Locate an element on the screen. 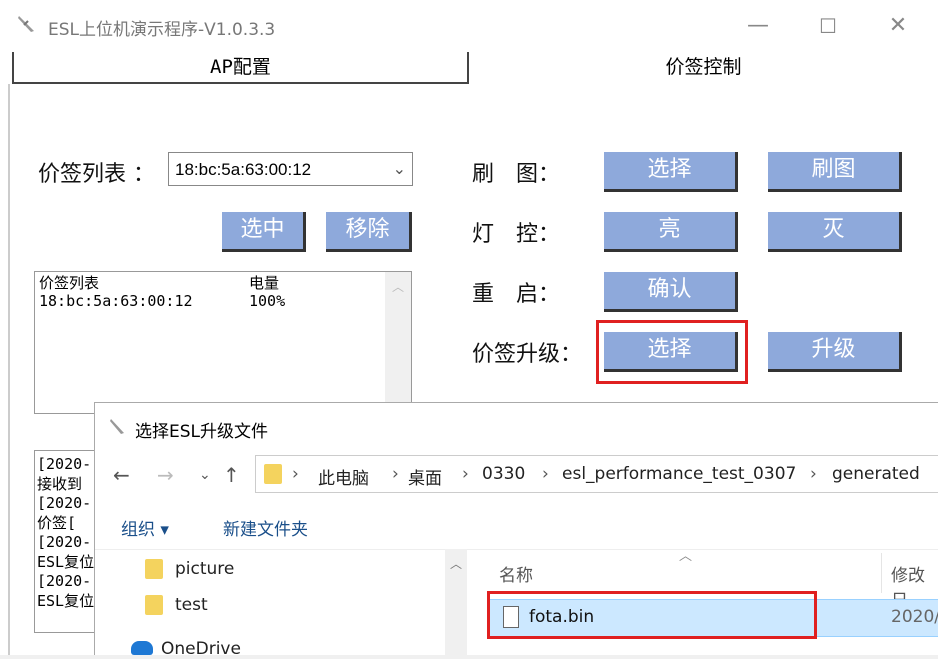 The image size is (938, 659). cloud-icon is located at coordinates (142, 648).